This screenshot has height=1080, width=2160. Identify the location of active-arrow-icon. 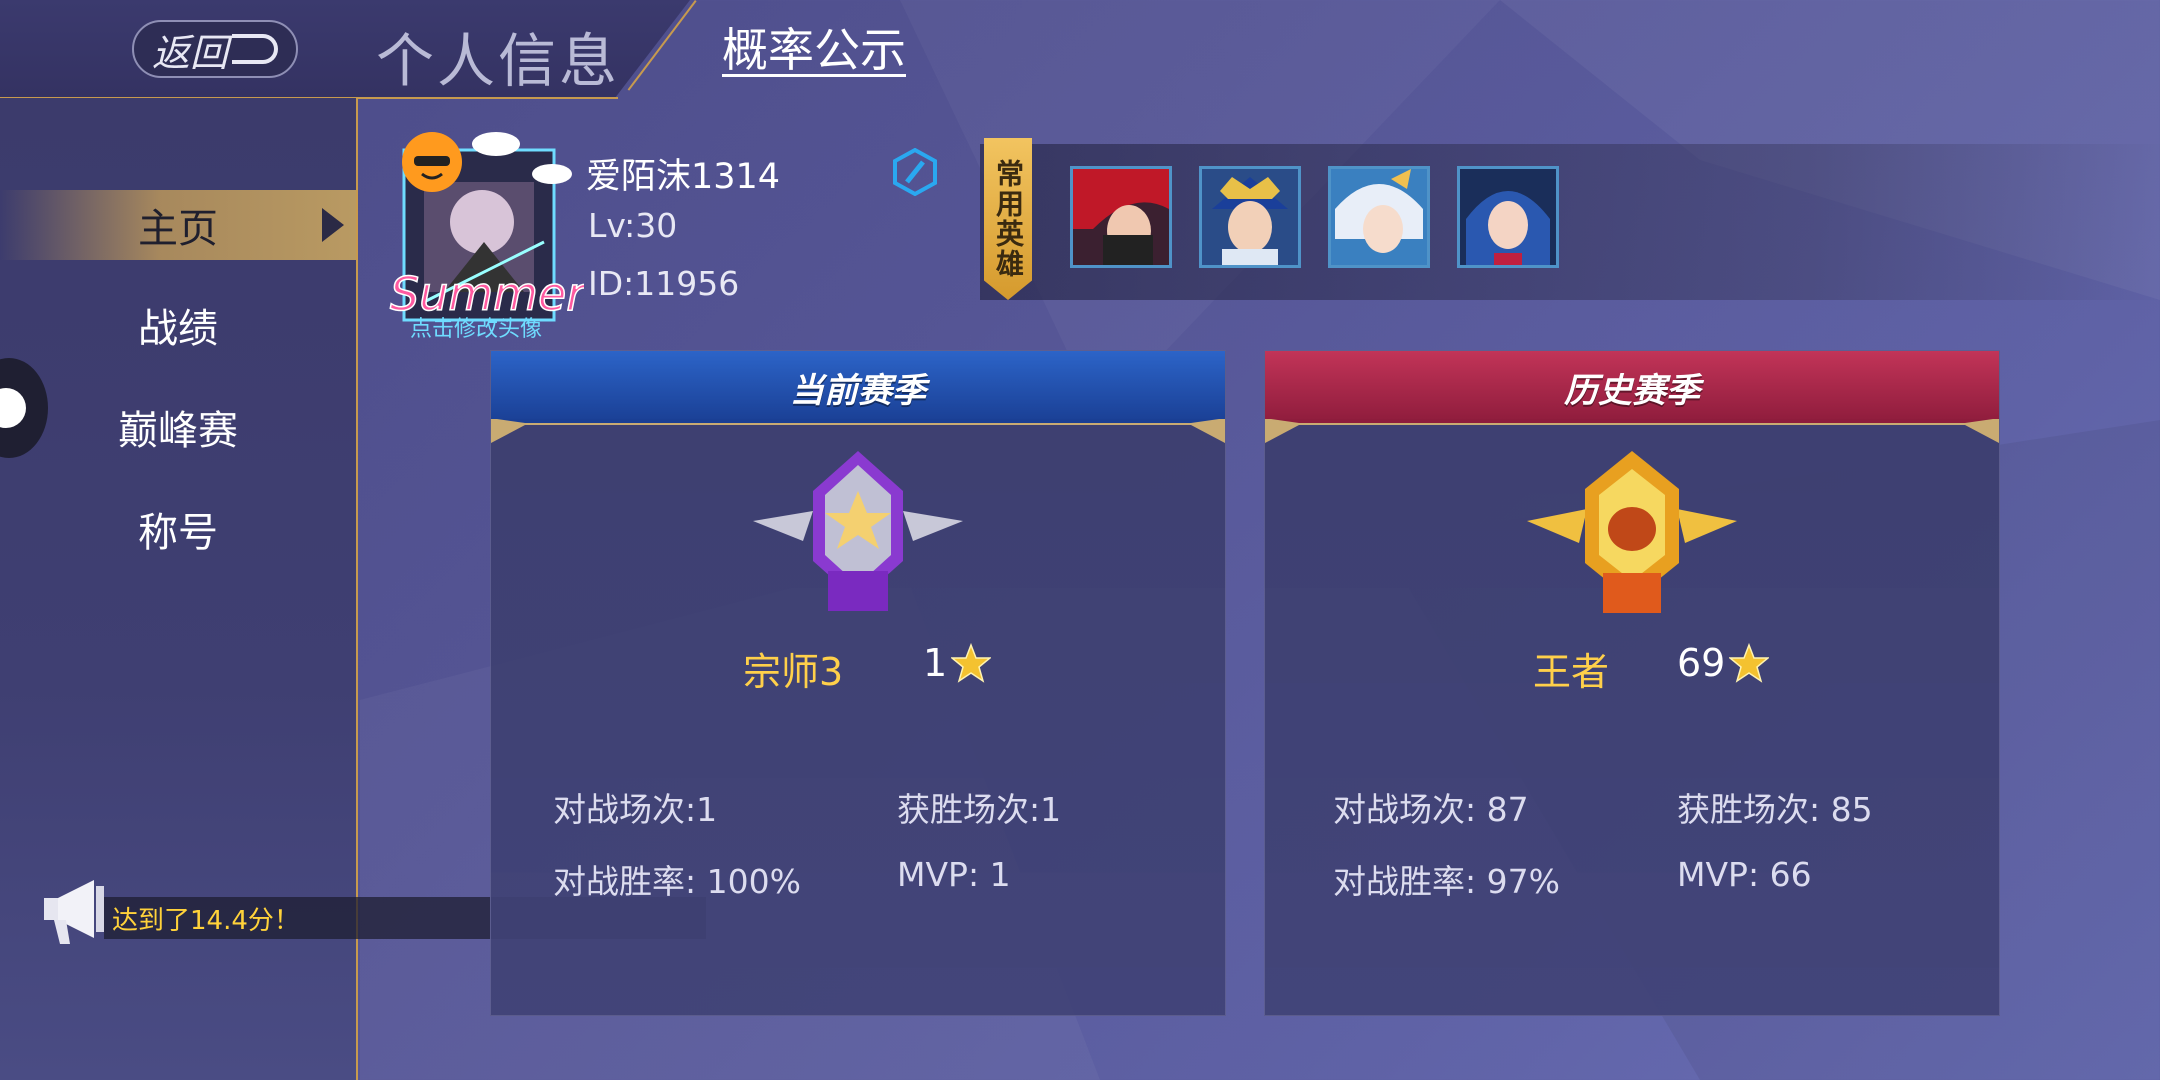
(333, 225).